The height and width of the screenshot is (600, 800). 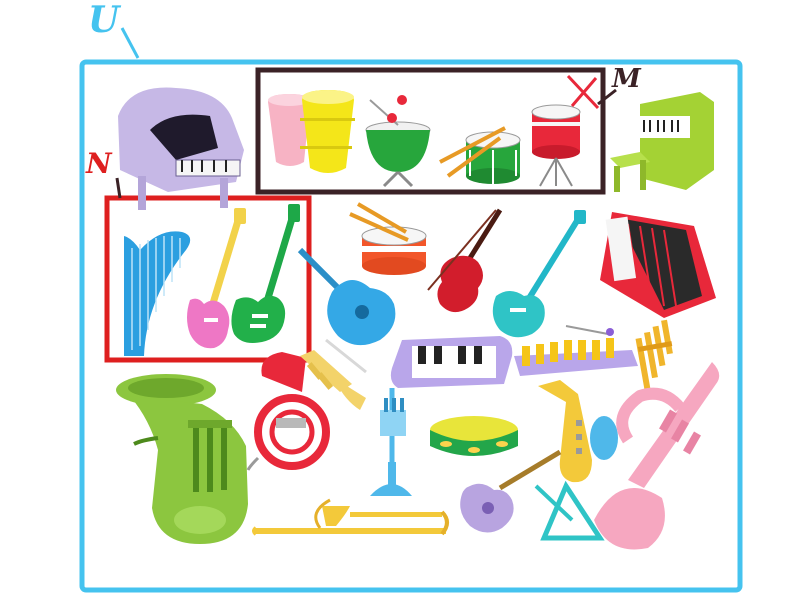 What do you see at coordinates (654, 355) in the screenshot?
I see `pan-flute-icon` at bounding box center [654, 355].